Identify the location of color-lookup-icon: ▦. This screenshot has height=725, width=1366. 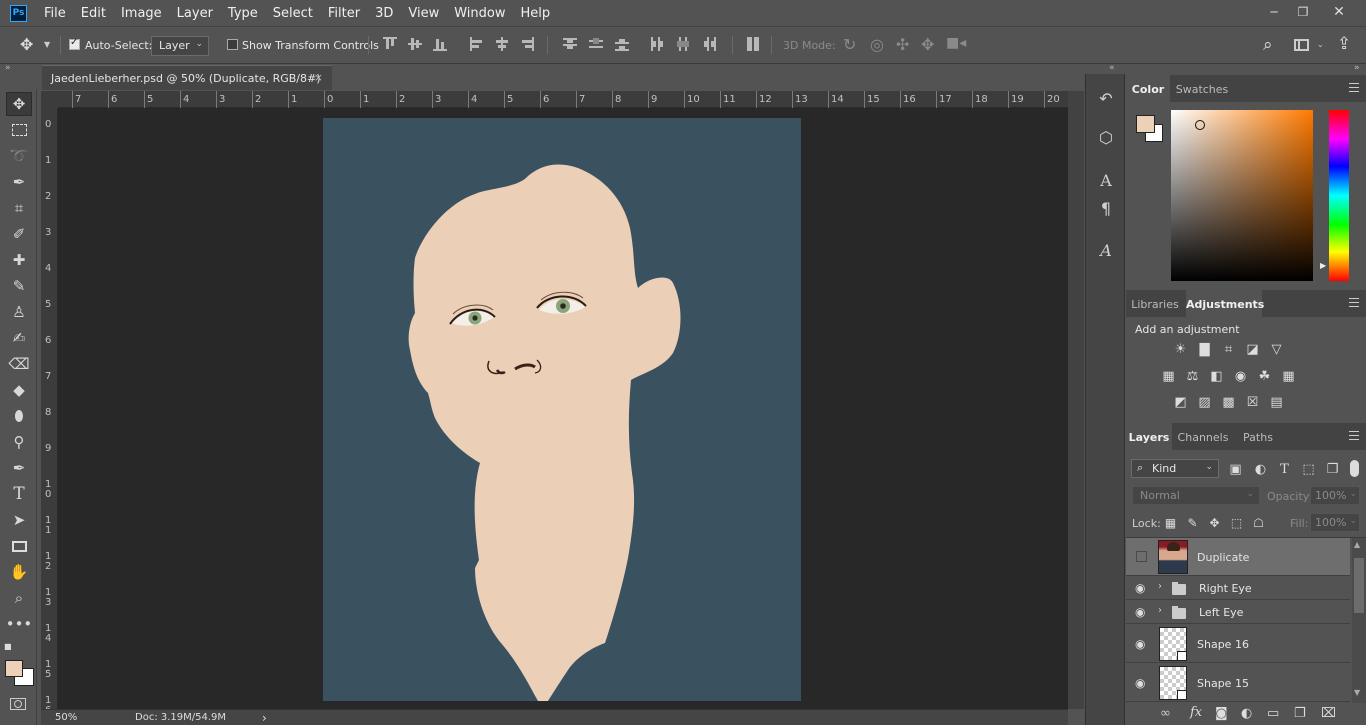
(1288, 376).